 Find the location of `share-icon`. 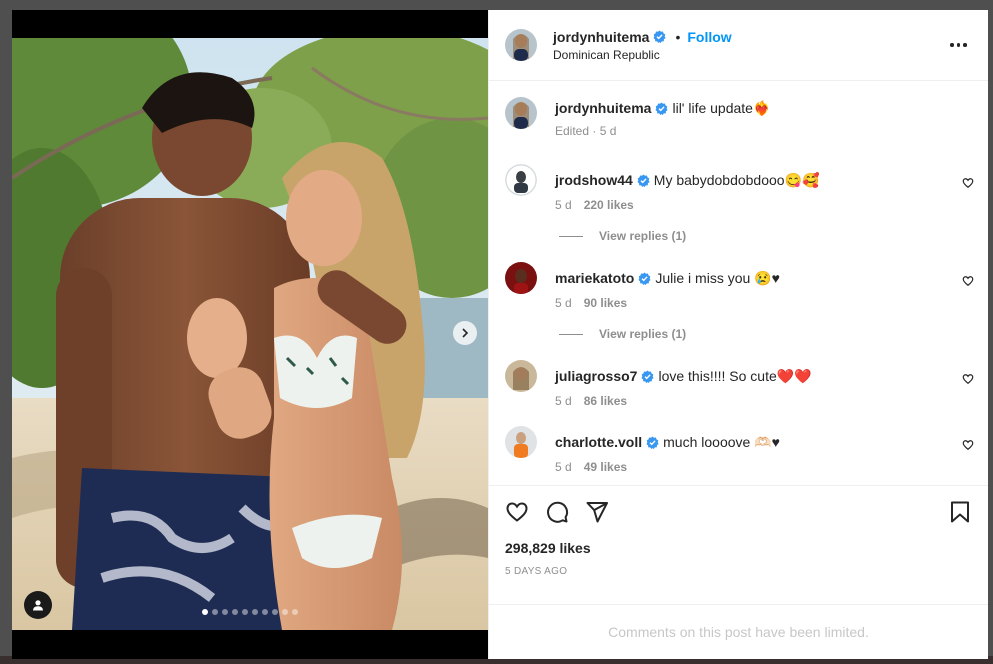

share-icon is located at coordinates (597, 512).